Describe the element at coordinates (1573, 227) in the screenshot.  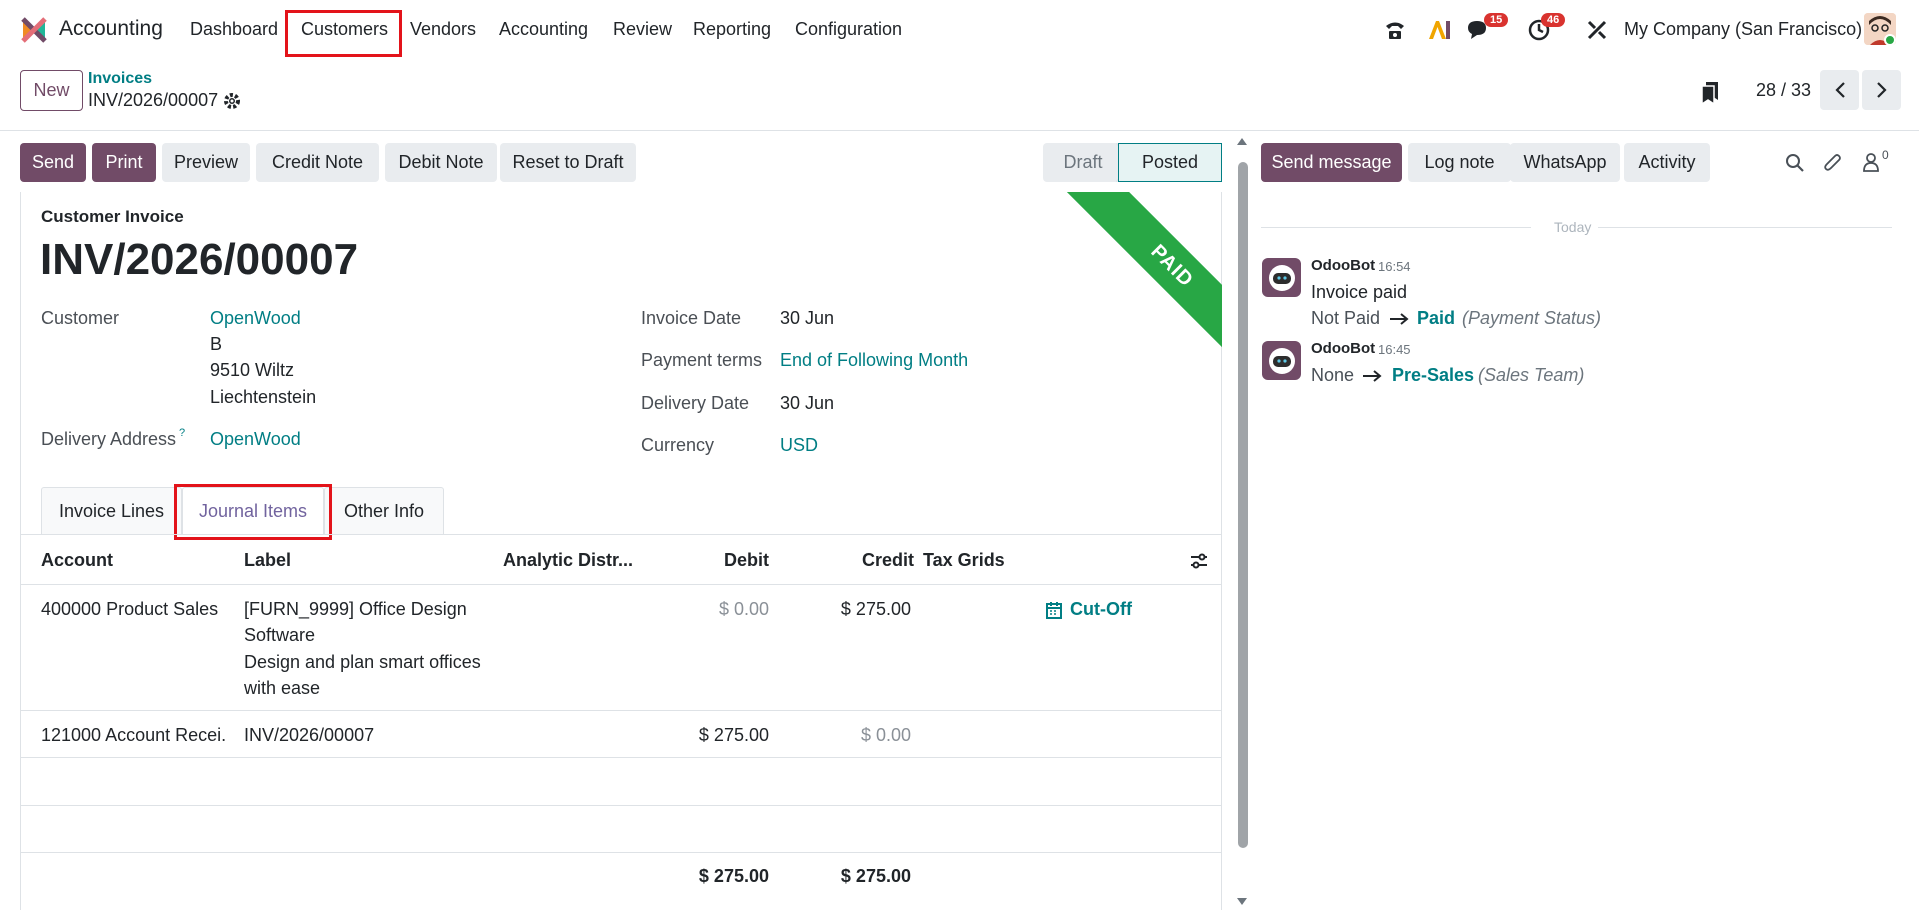
I see `date-separator-today: Today` at that location.